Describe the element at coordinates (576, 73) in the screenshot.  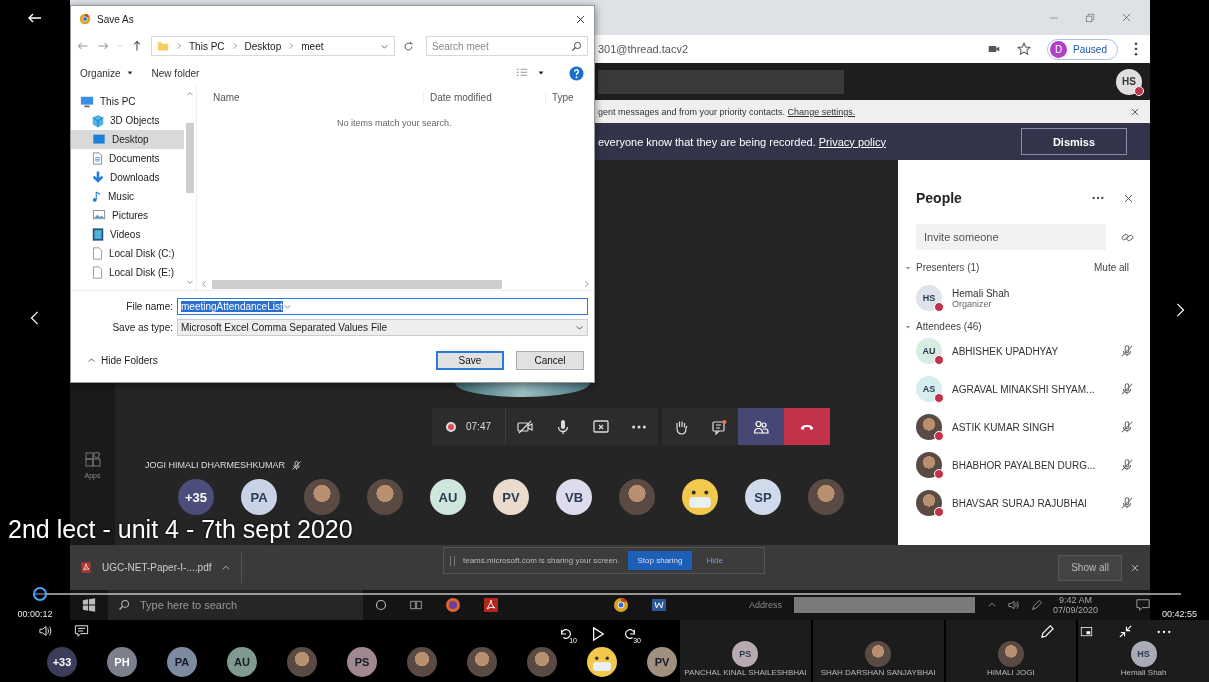
I see `help-icon` at that location.